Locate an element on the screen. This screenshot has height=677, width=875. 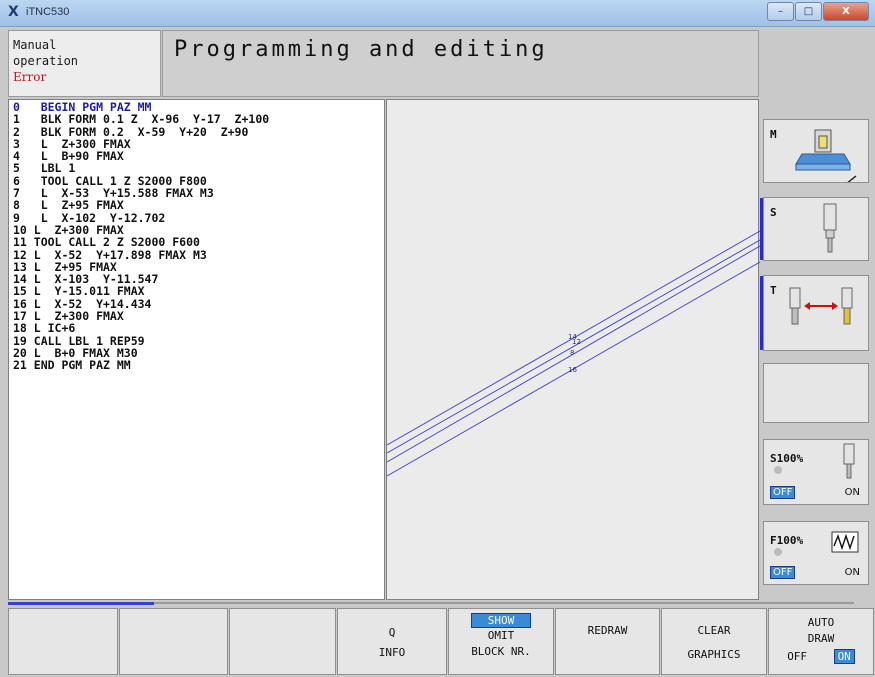
auto-draw-softkey: AUTO DRAW OFF ON is located at coordinates (821, 641).